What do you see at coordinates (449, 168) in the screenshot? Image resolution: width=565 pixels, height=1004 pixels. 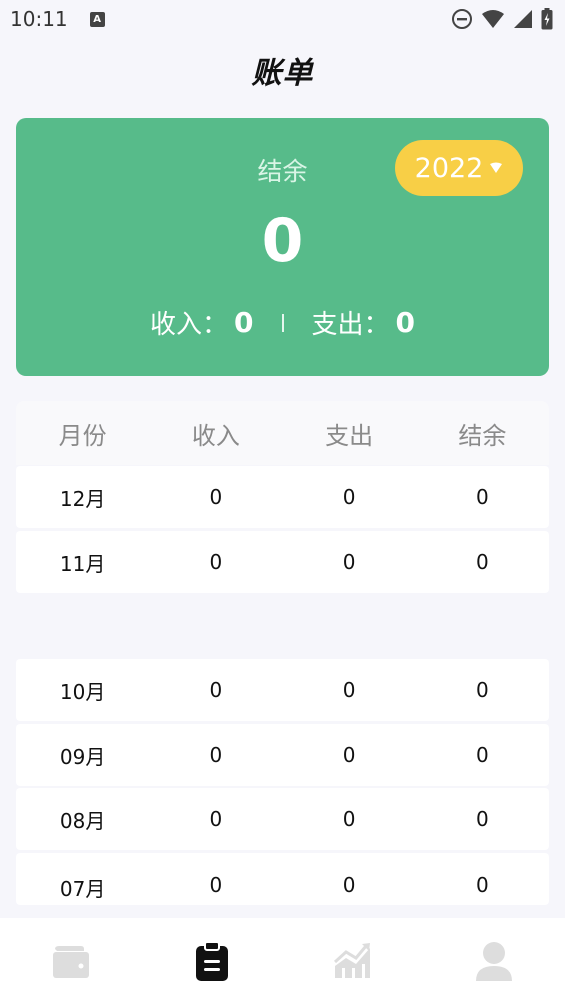 I see `year-value: 2022` at bounding box center [449, 168].